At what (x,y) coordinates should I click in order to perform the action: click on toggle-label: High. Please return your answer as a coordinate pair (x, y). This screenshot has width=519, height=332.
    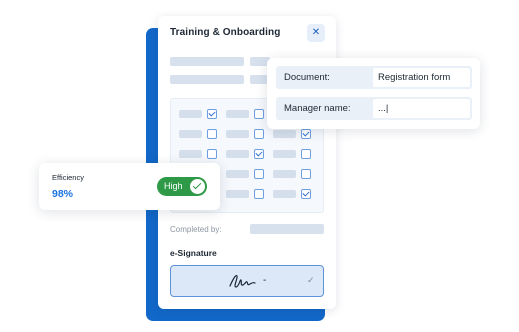
    Looking at the image, I should click on (173, 186).